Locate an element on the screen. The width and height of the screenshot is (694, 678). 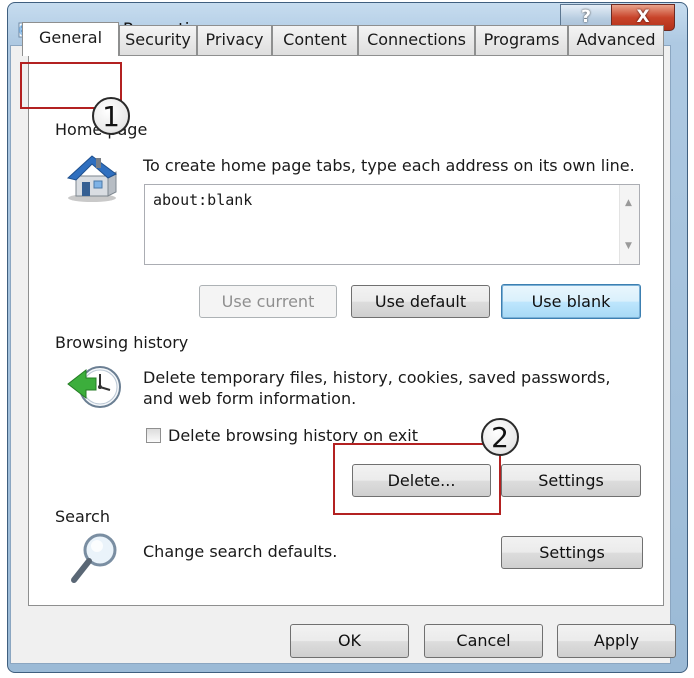
browsing-history-group-label: Browsing history is located at coordinates (122, 342).